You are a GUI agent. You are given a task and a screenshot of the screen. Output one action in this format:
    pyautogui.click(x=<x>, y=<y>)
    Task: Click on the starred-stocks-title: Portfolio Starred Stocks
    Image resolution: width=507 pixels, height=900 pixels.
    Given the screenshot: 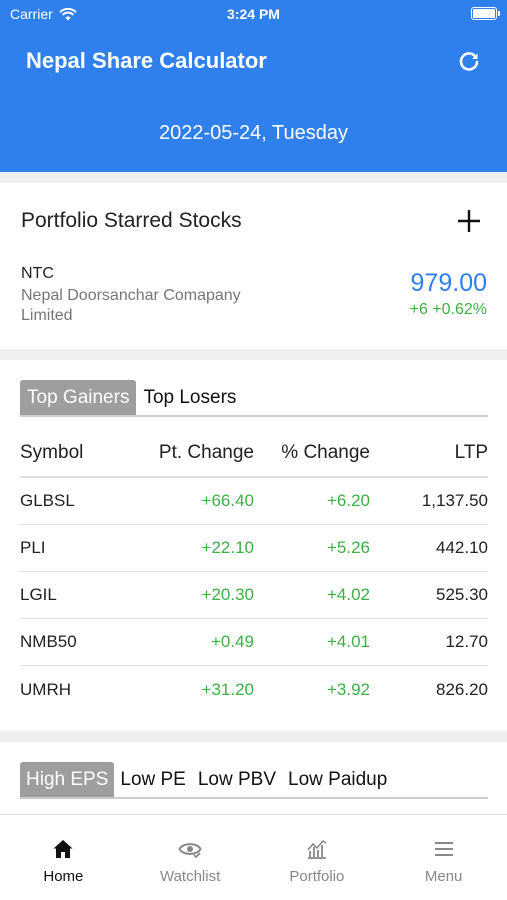 What is the action you would take?
    pyautogui.click(x=131, y=220)
    